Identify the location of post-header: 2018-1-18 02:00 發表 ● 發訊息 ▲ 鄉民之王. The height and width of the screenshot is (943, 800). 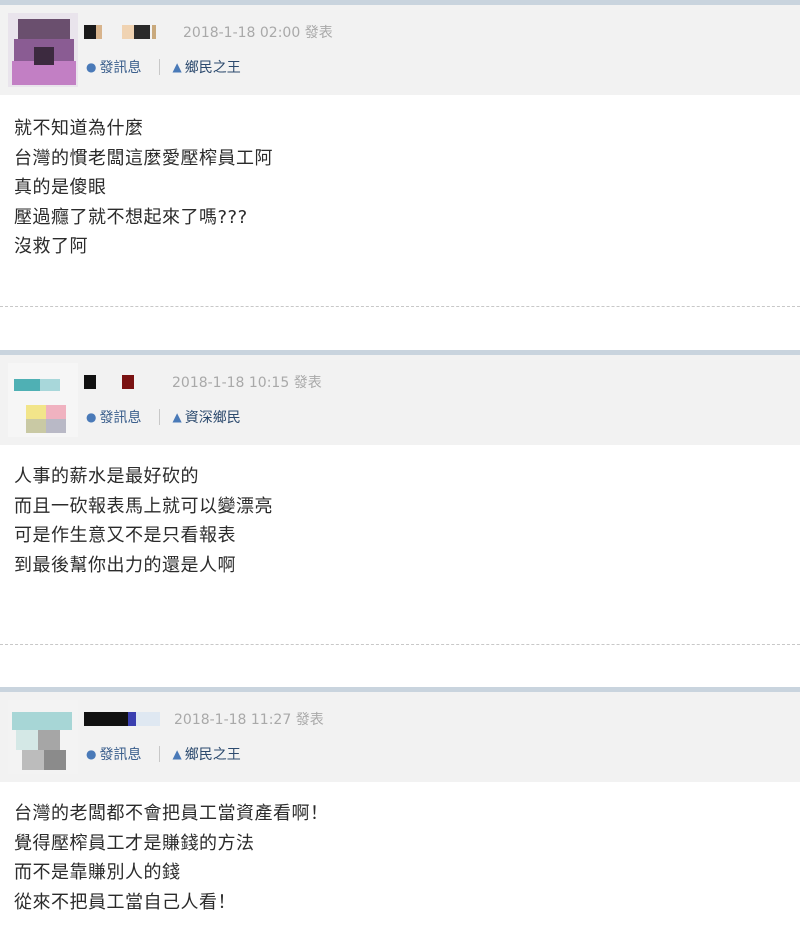
(400, 50).